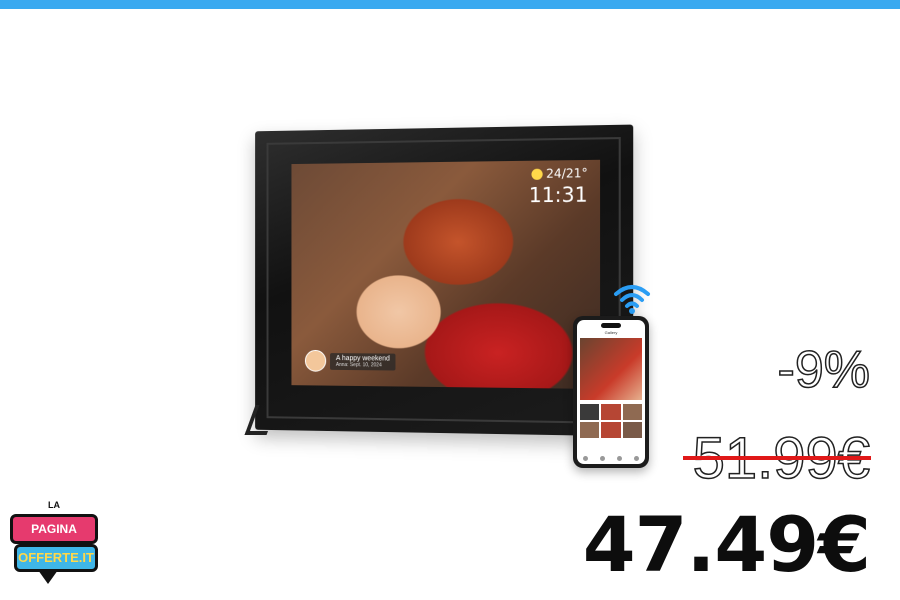 The image size is (900, 600). Describe the element at coordinates (611, 421) in the screenshot. I see `phone-photo-grid` at that location.